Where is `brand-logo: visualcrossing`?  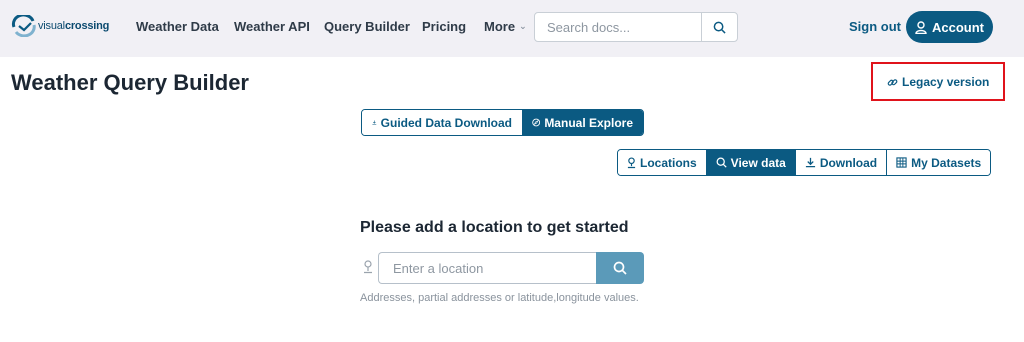
brand-logo: visualcrossing is located at coordinates (60, 26).